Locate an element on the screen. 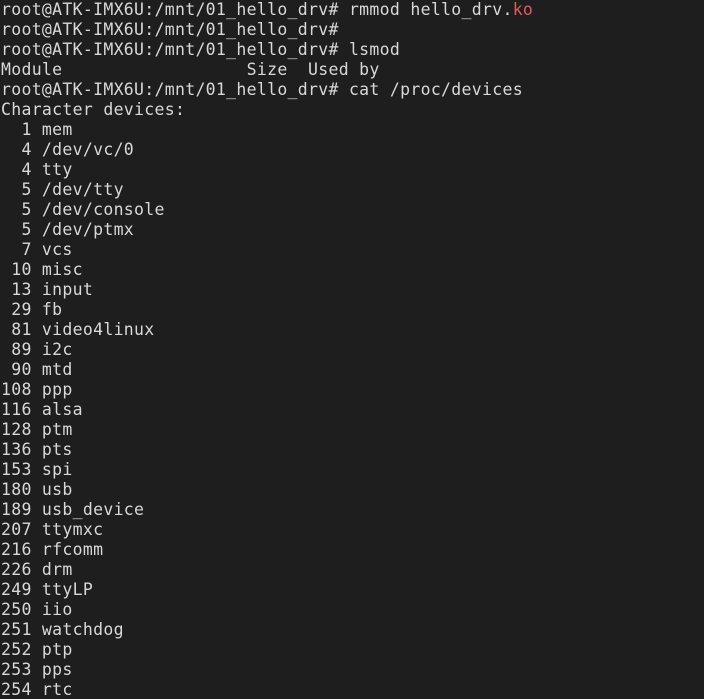 This screenshot has height=699, width=704. terminal-text-segment: root@ATK-IMX6U:/mnt/01_hello_drv# lsmod is located at coordinates (201, 49).